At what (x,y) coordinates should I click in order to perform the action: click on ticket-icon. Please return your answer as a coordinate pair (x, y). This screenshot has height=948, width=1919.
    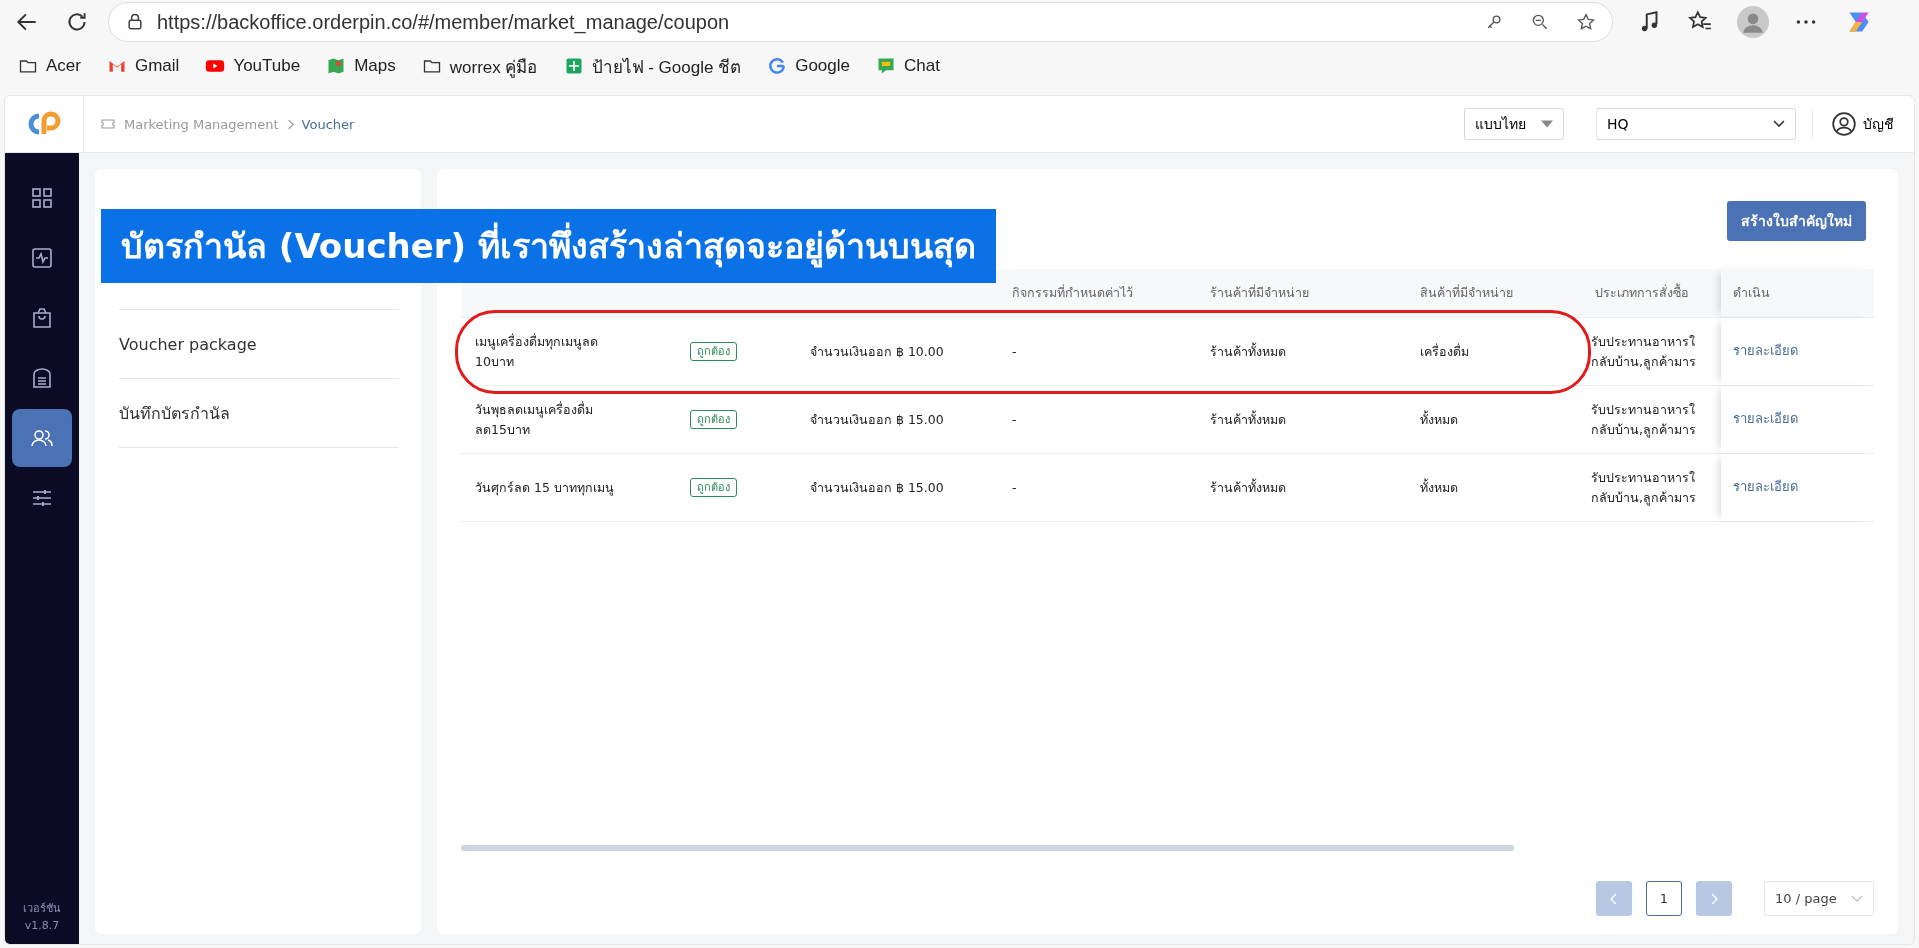
    Looking at the image, I should click on (108, 124).